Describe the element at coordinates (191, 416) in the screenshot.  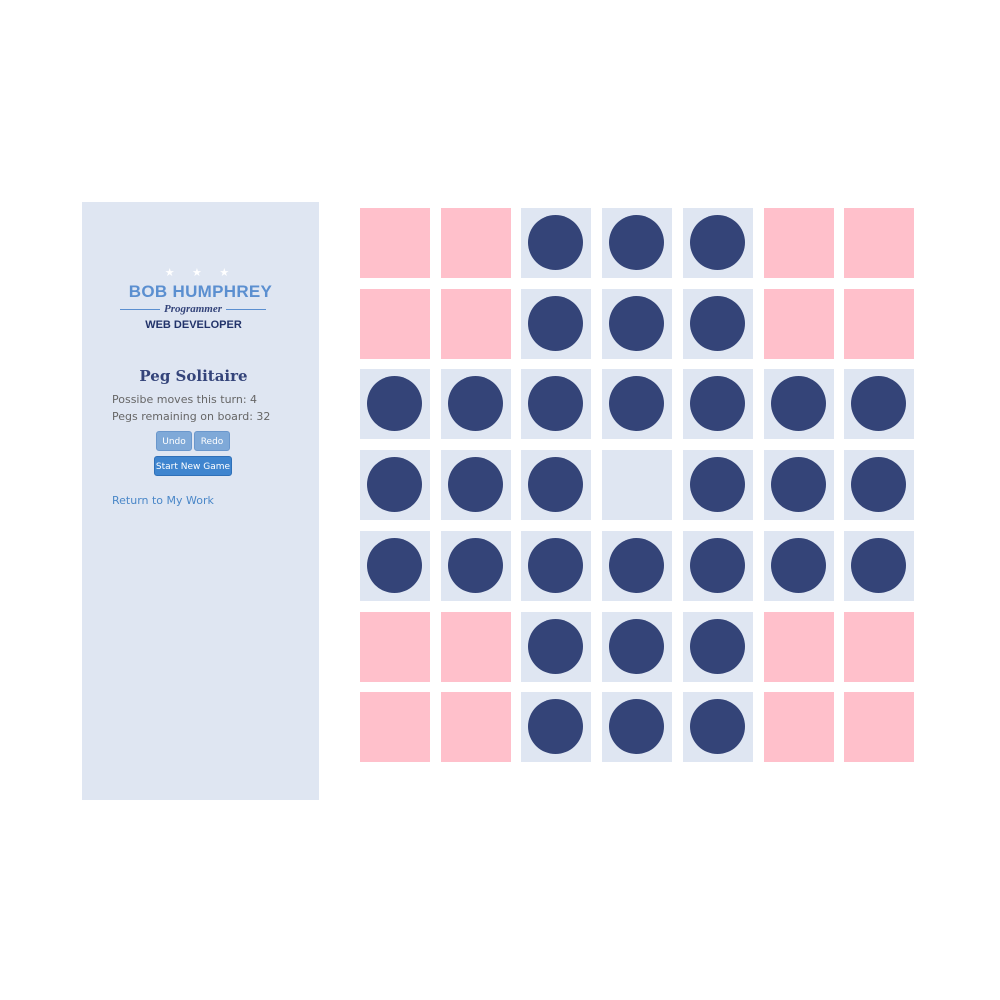
I see `pegs-remaining: Pegs remaining on board: 32` at that location.